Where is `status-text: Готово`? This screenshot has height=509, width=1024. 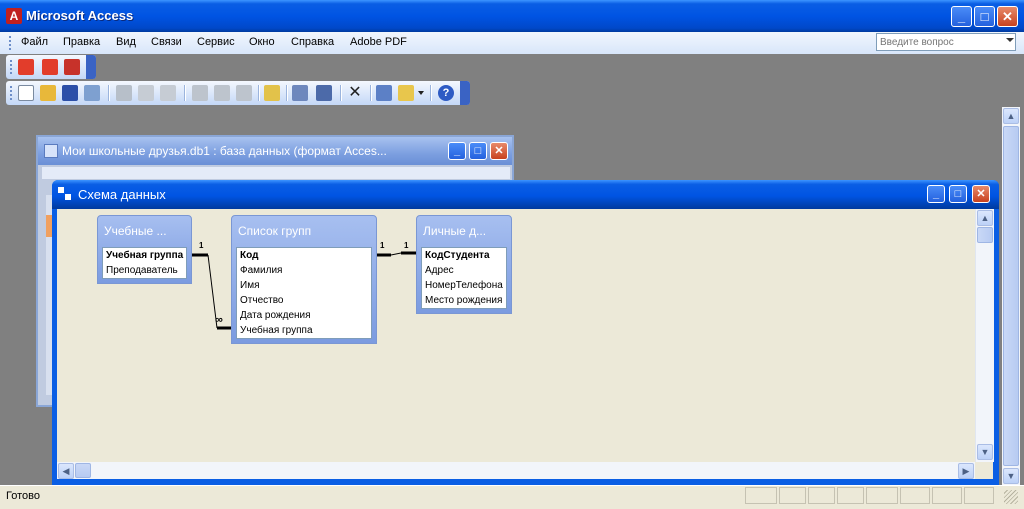 status-text: Готово is located at coordinates (23, 496).